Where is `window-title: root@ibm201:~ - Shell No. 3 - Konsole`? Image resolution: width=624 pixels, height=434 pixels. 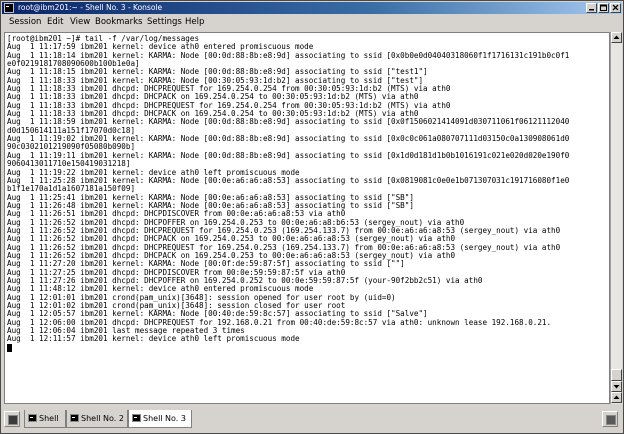 window-title: root@ibm201:~ - Shell No. 3 - Konsole is located at coordinates (90, 7).